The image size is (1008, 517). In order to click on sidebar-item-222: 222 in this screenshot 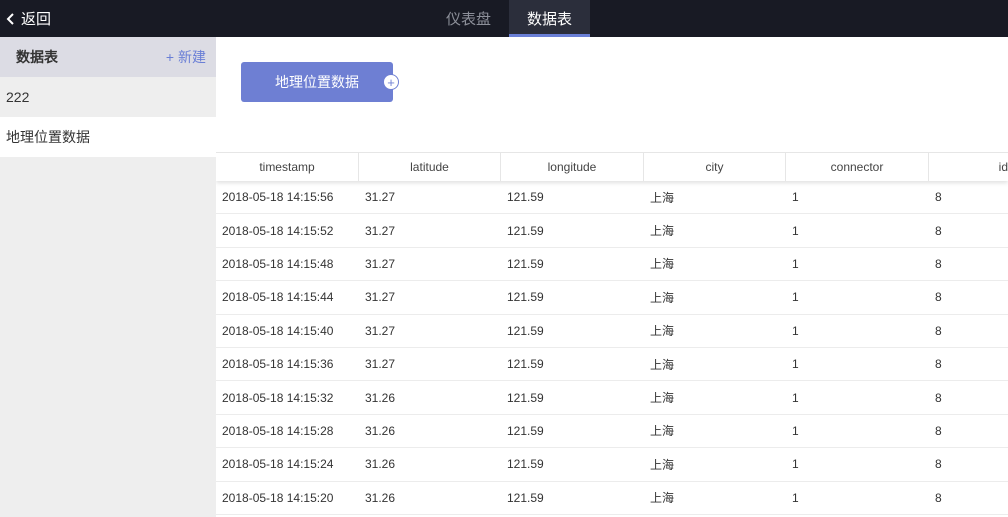, I will do `click(108, 97)`.